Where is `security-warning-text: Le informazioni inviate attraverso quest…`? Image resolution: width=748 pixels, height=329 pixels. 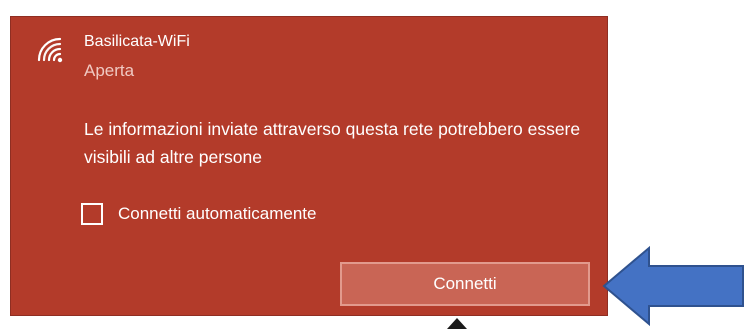
security-warning-text: Le informazioni inviate attraverso quest… is located at coordinates (332, 143).